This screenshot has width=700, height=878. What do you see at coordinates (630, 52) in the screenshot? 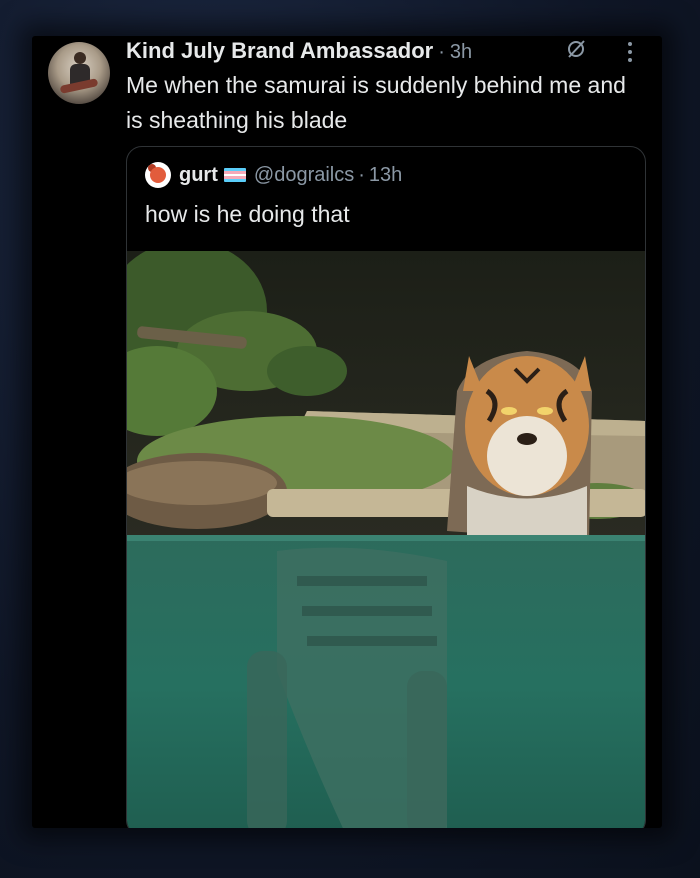
I see `more-options-icon` at bounding box center [630, 52].